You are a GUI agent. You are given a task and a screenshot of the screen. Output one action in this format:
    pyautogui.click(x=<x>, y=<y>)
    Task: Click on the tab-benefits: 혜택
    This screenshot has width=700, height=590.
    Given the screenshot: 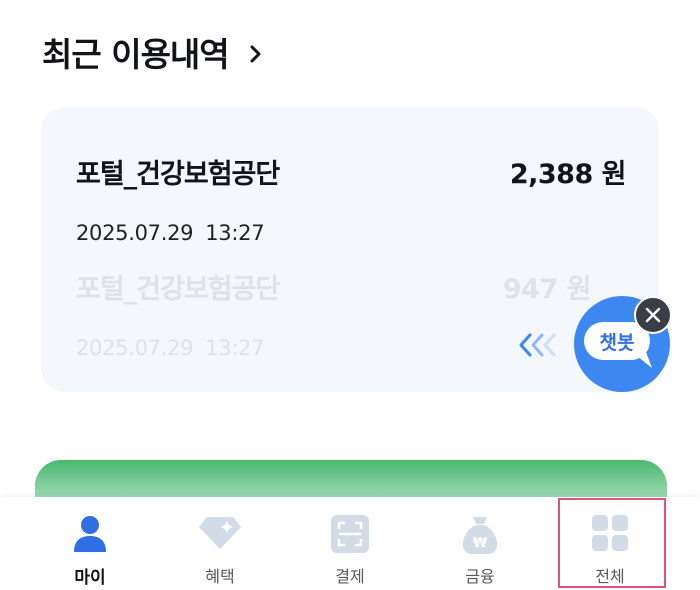 What is the action you would take?
    pyautogui.click(x=220, y=543)
    